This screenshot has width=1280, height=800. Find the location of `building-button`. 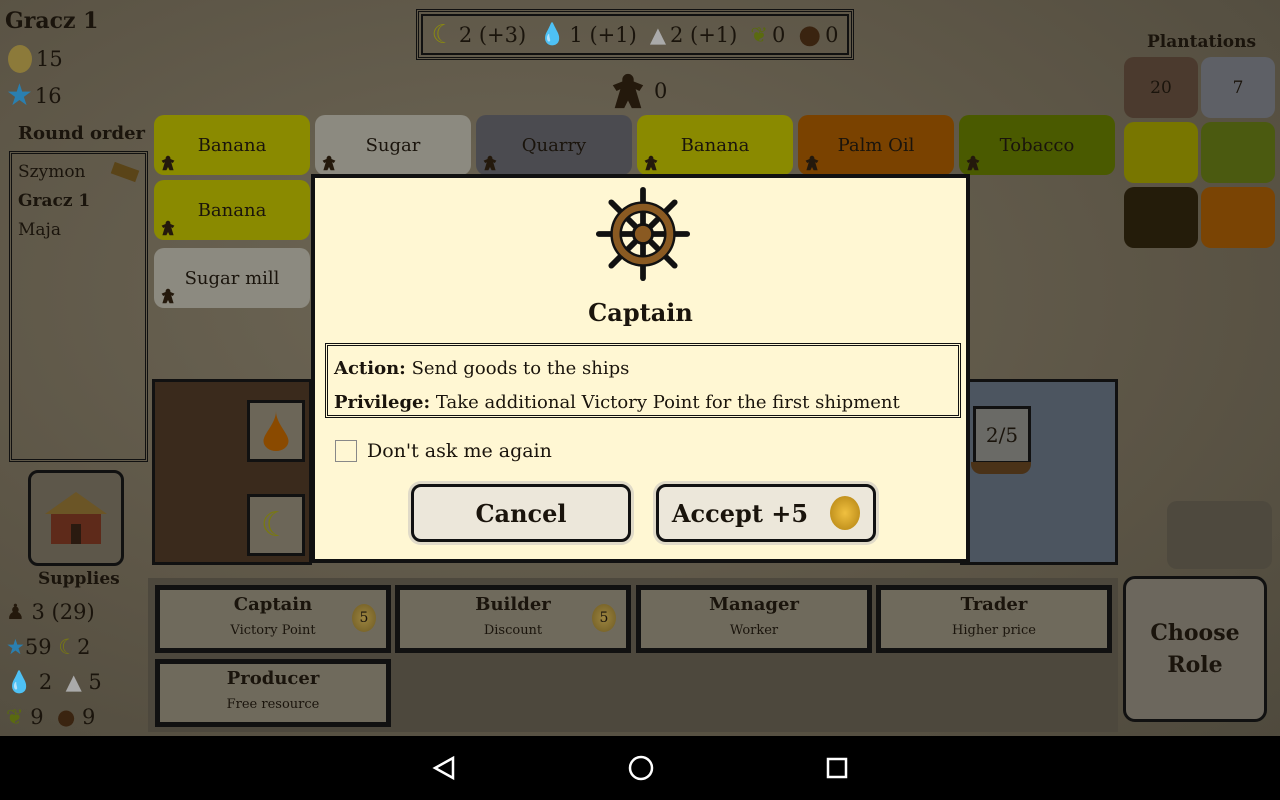

building-button is located at coordinates (76, 518).